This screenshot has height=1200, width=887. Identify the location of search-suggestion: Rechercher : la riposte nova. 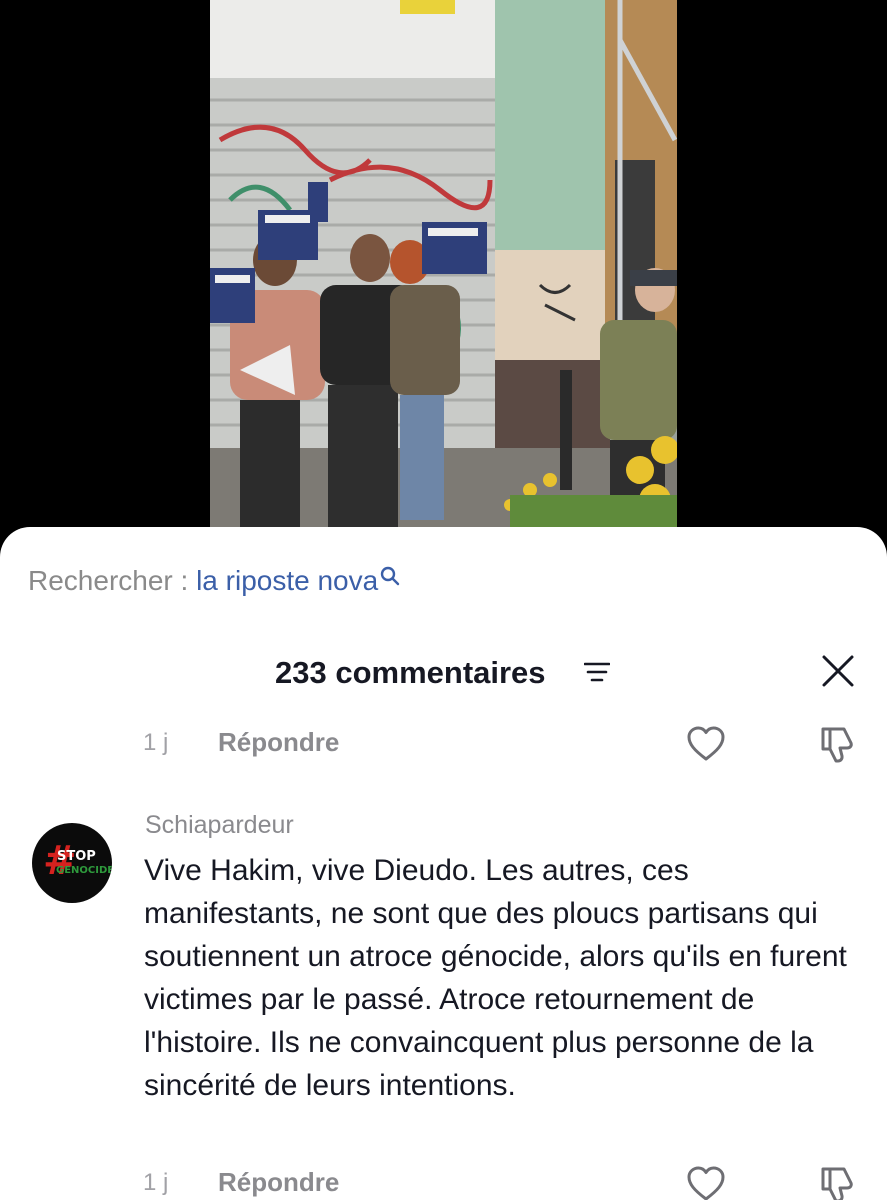
(214, 581).